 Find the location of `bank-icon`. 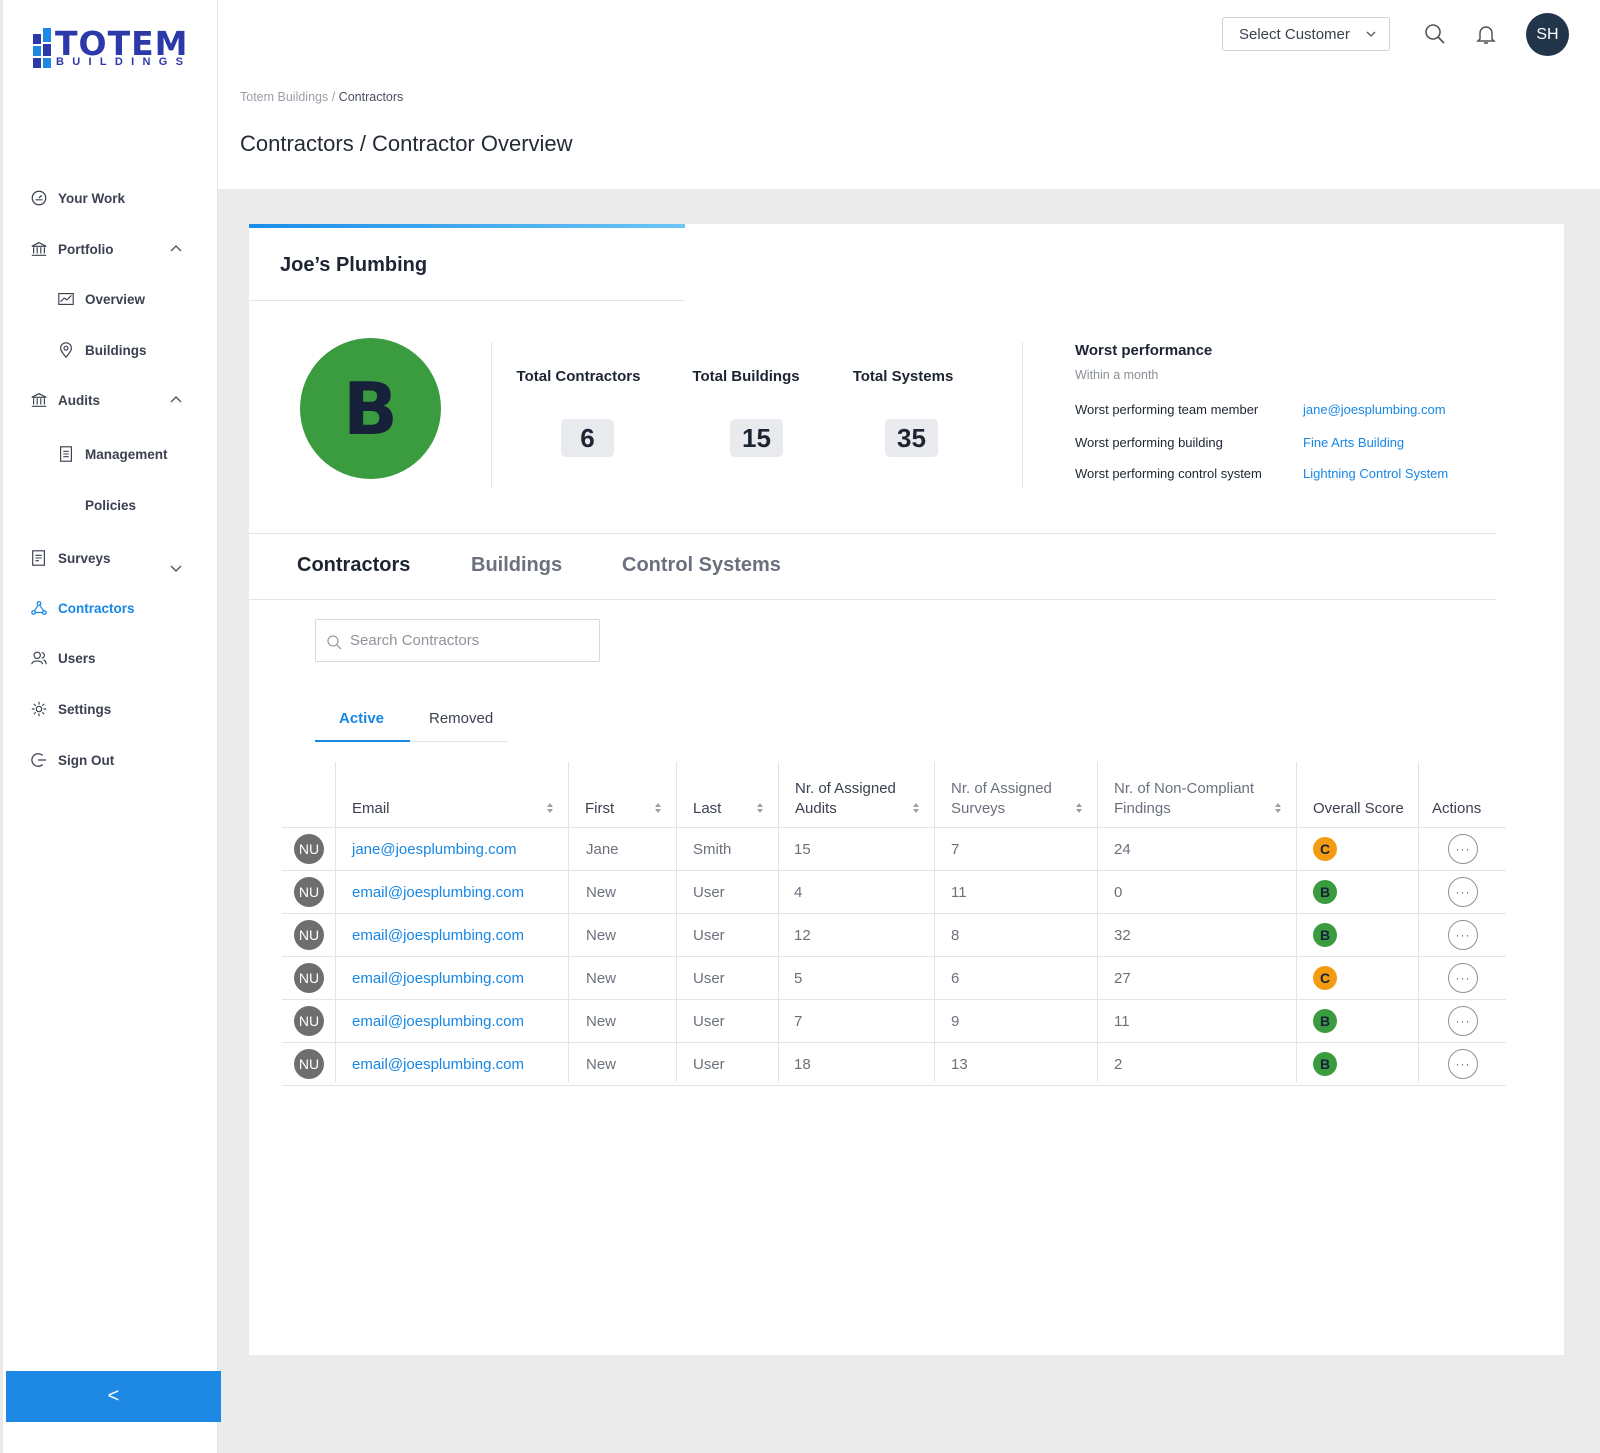

bank-icon is located at coordinates (39, 400).